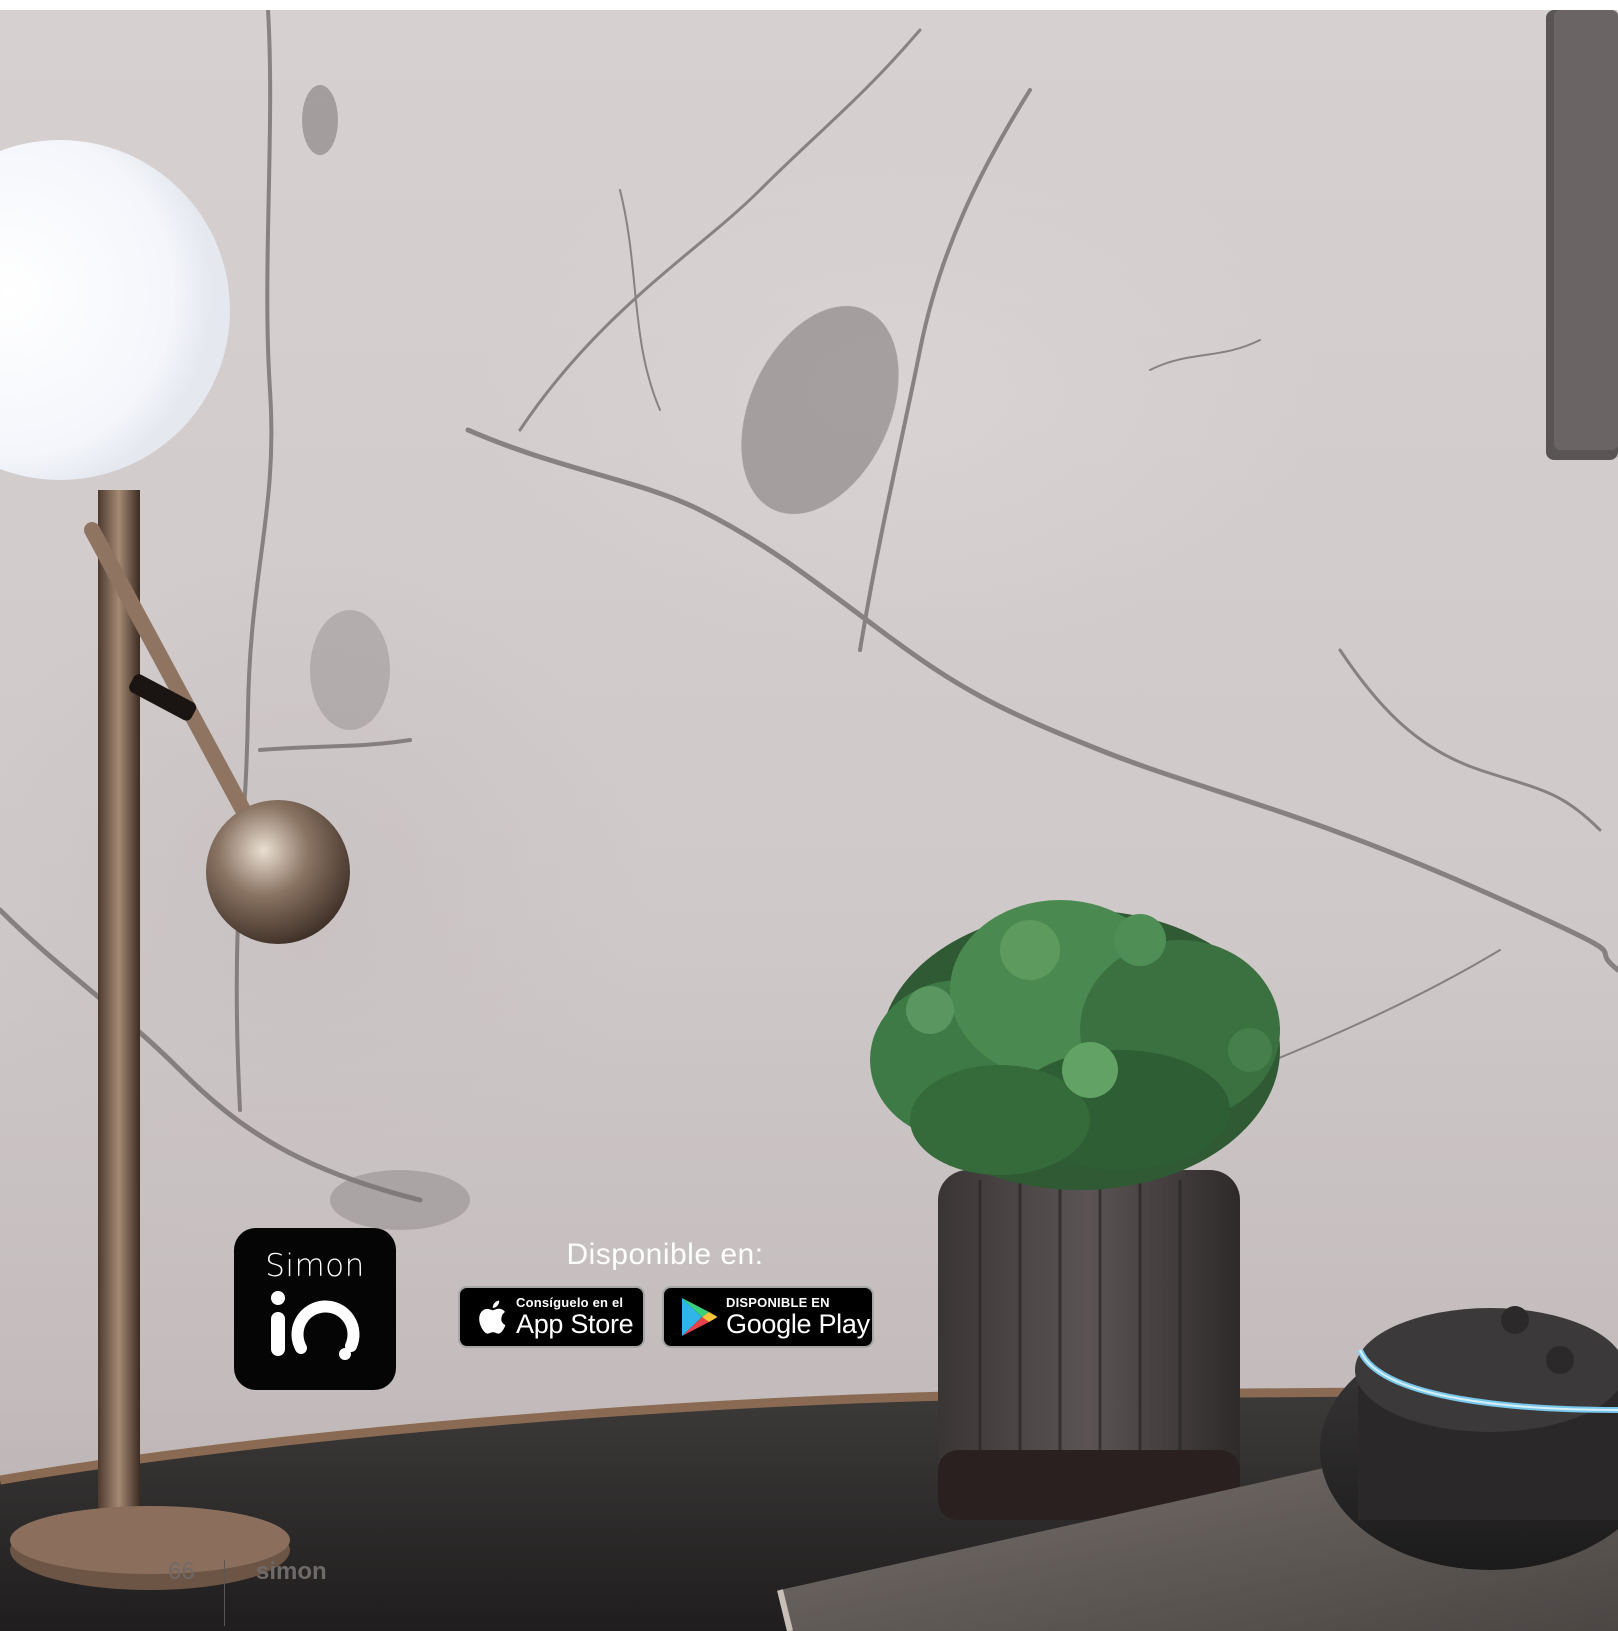 The width and height of the screenshot is (1618, 1631). Describe the element at coordinates (291, 1571) in the screenshot. I see `footer-brand: simon` at that location.